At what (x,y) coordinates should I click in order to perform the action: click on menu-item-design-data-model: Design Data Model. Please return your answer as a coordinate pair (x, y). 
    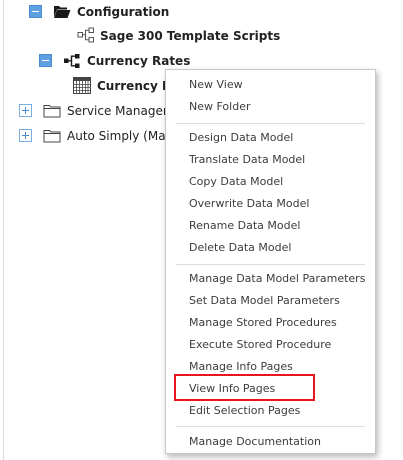
    Looking at the image, I should click on (241, 138).